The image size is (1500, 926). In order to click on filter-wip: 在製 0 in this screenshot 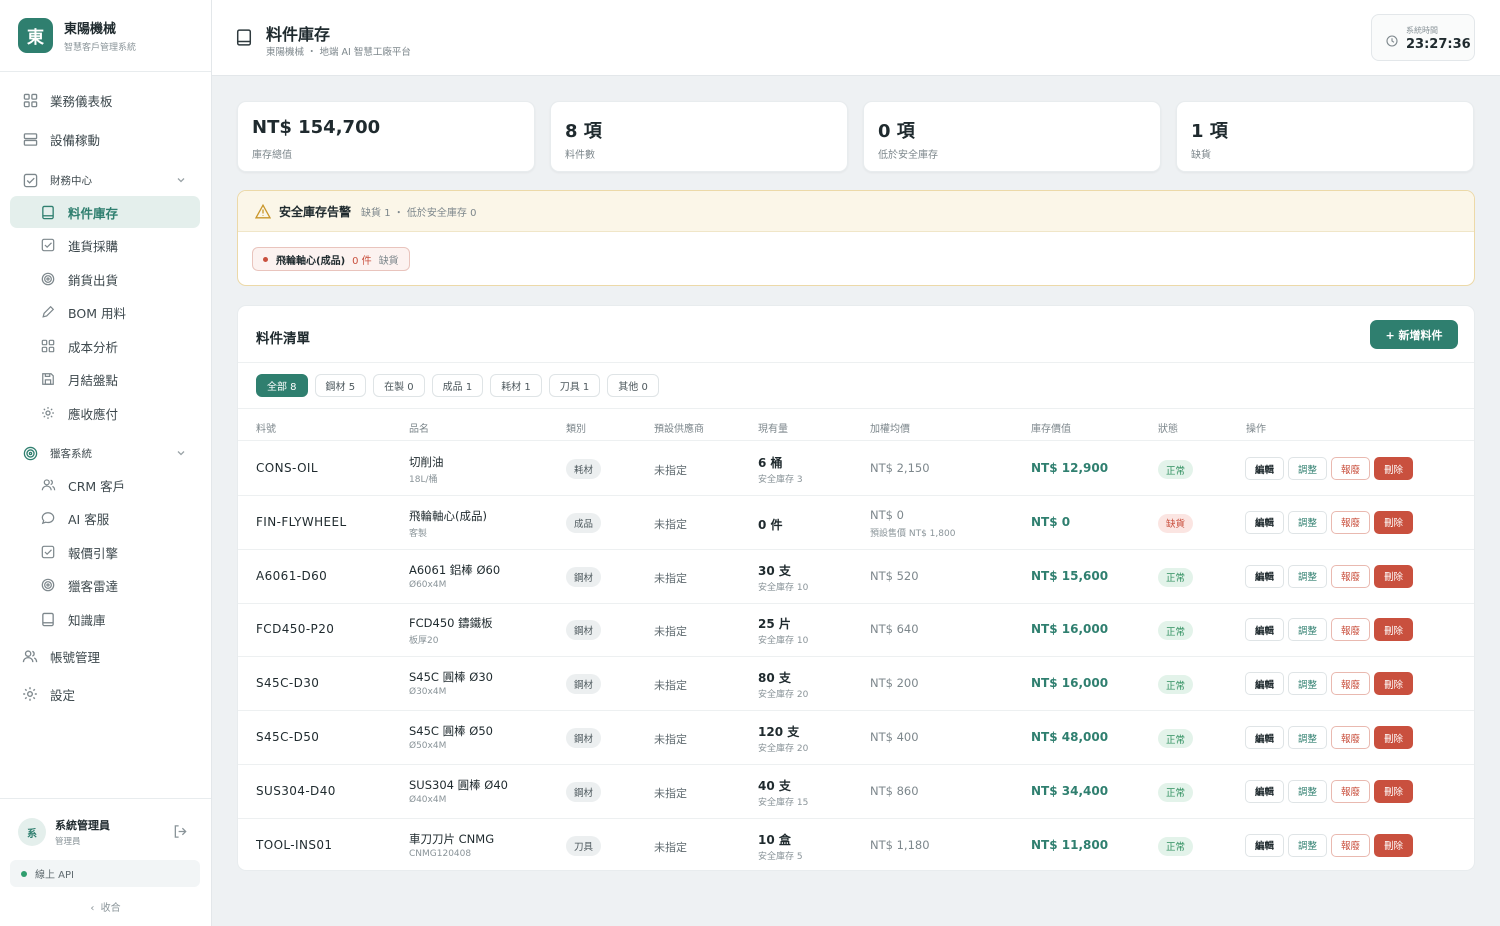, I will do `click(399, 385)`.